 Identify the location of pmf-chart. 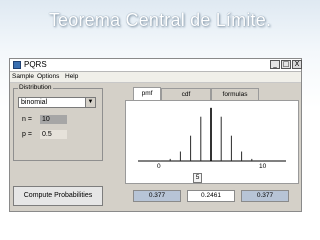
(212, 134).